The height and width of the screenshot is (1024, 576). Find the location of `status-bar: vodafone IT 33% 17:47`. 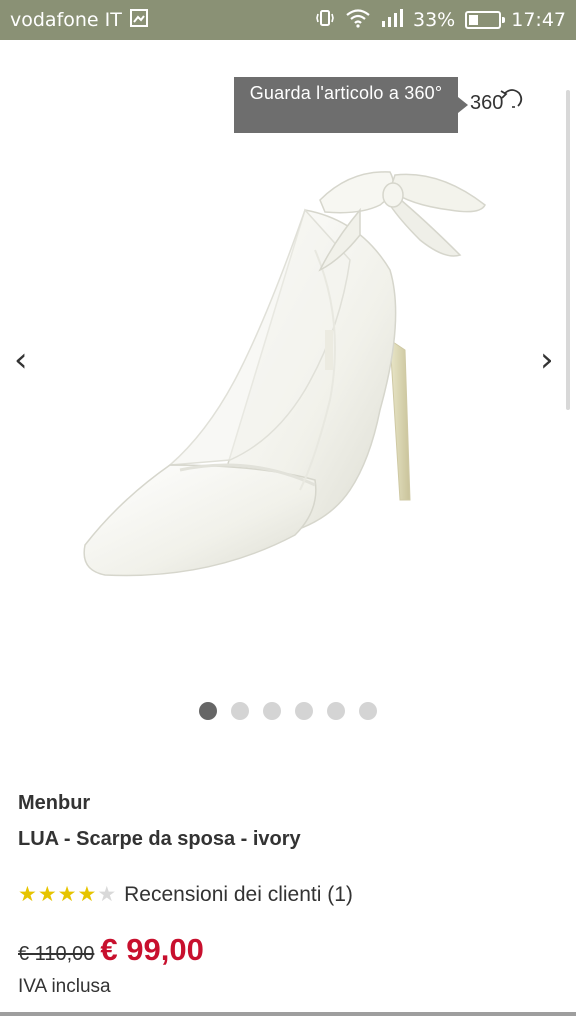

status-bar: vodafone IT 33% 17:47 is located at coordinates (288, 20).